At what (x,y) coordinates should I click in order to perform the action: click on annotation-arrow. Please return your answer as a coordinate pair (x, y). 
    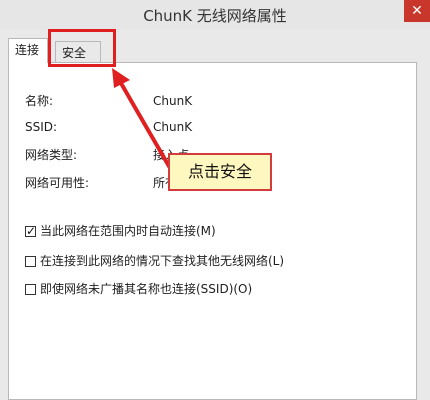
    Looking at the image, I should click on (142, 119).